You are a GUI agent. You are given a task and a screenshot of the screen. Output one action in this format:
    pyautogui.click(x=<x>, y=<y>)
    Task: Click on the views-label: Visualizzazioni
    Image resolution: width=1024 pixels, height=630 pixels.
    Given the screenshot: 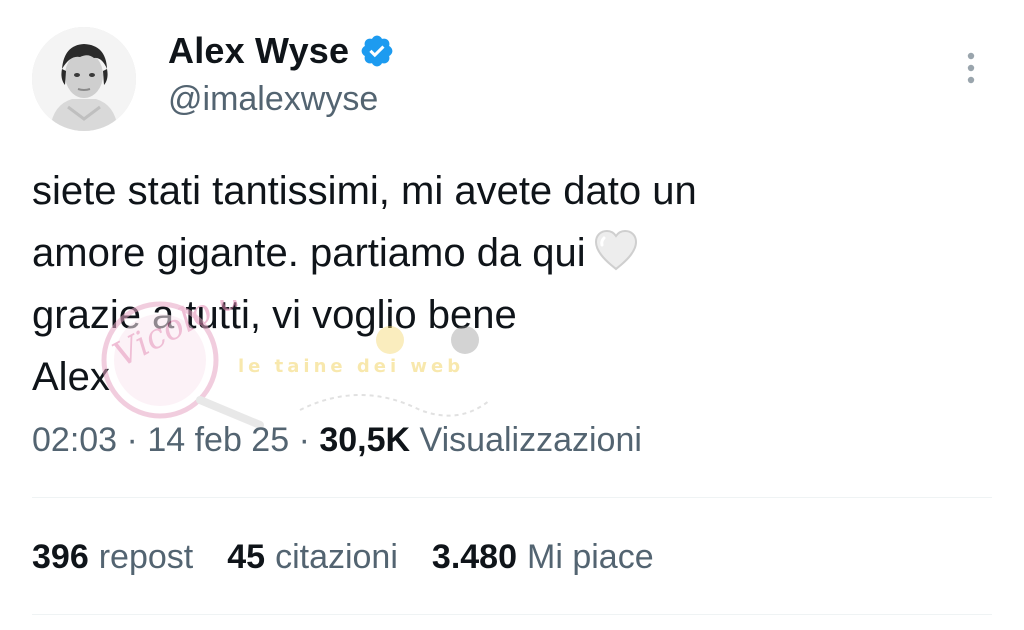 What is the action you would take?
    pyautogui.click(x=531, y=440)
    